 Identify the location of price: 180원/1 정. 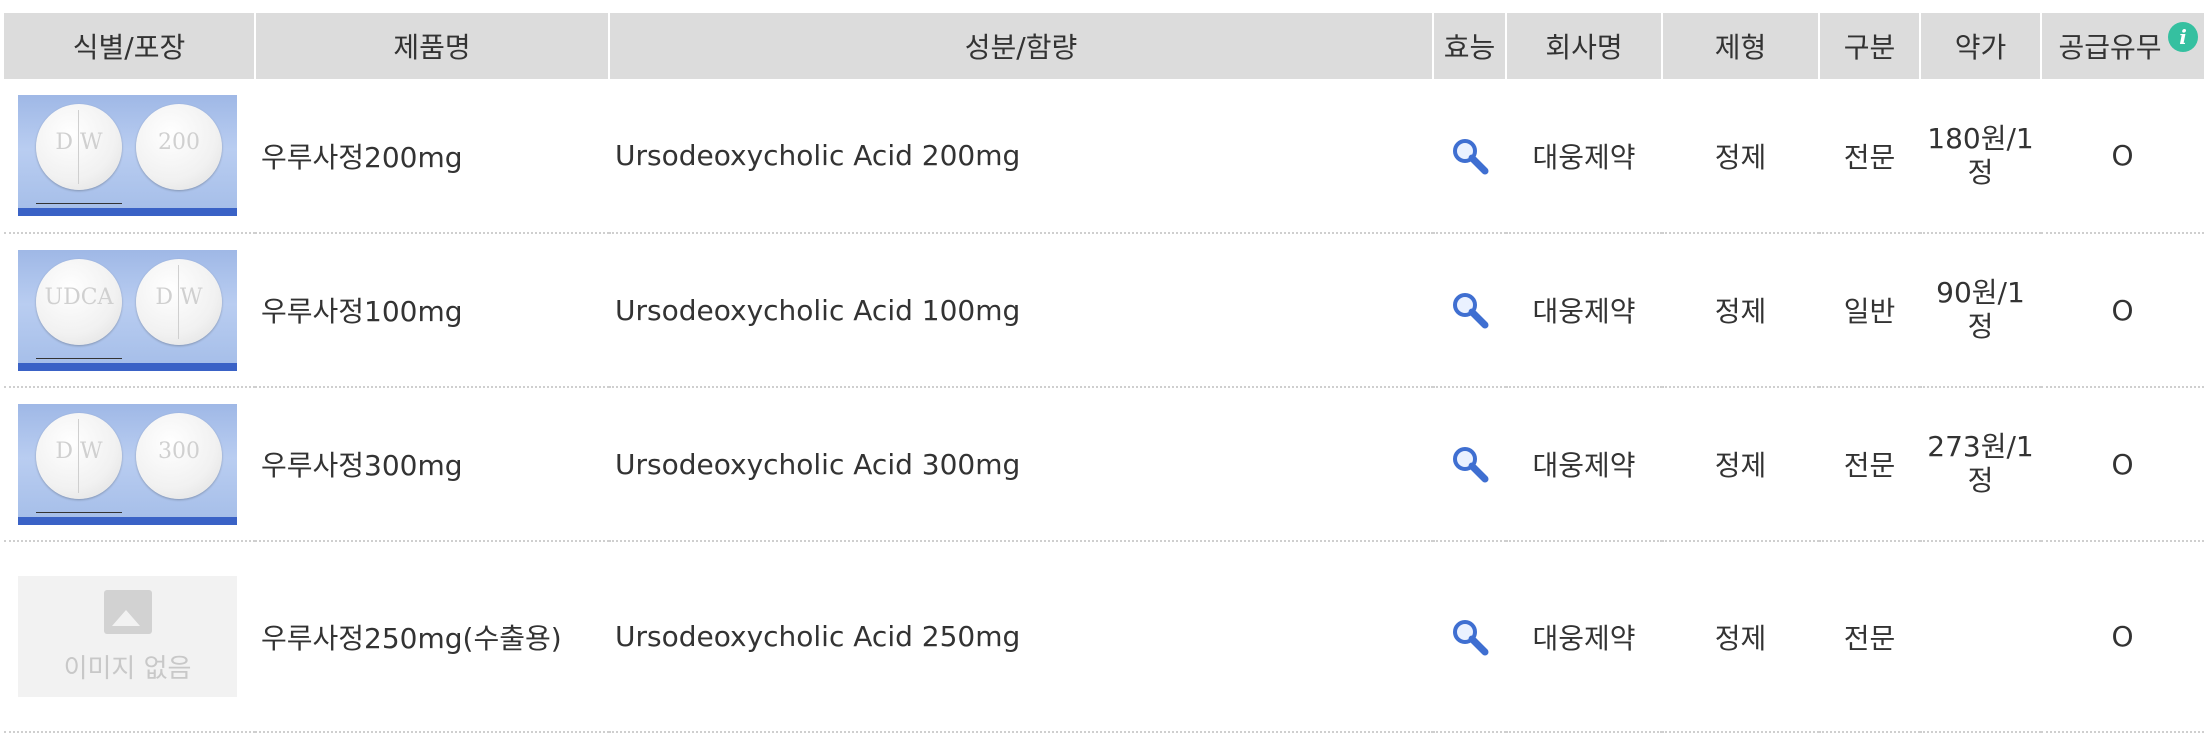
(1980, 156).